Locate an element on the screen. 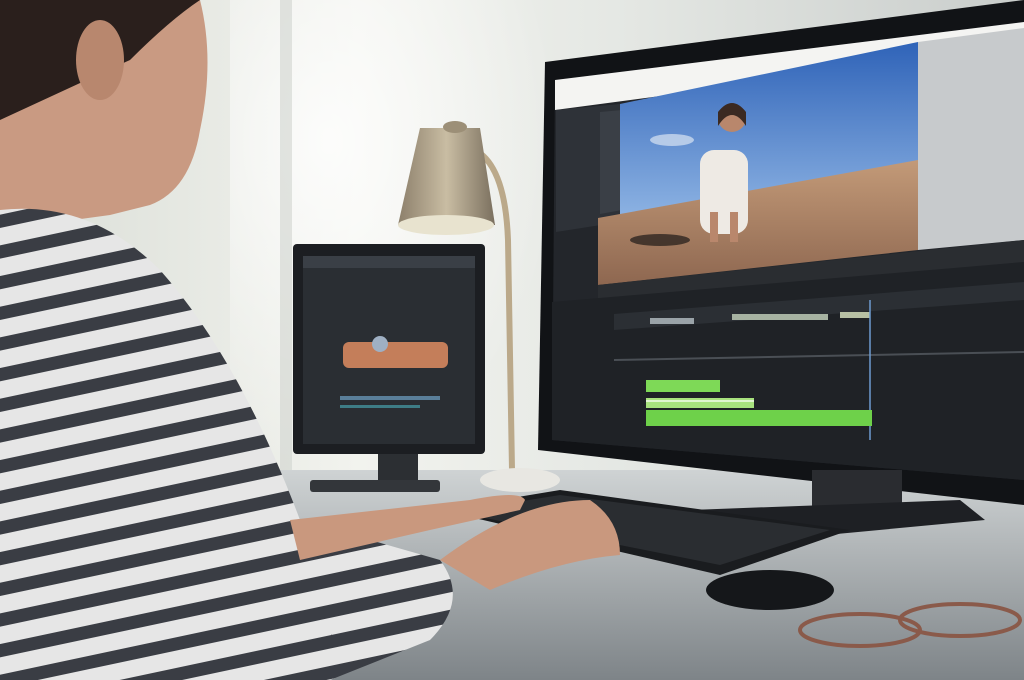 The width and height of the screenshot is (1024, 680). figure-in-preview is located at coordinates (724, 192).